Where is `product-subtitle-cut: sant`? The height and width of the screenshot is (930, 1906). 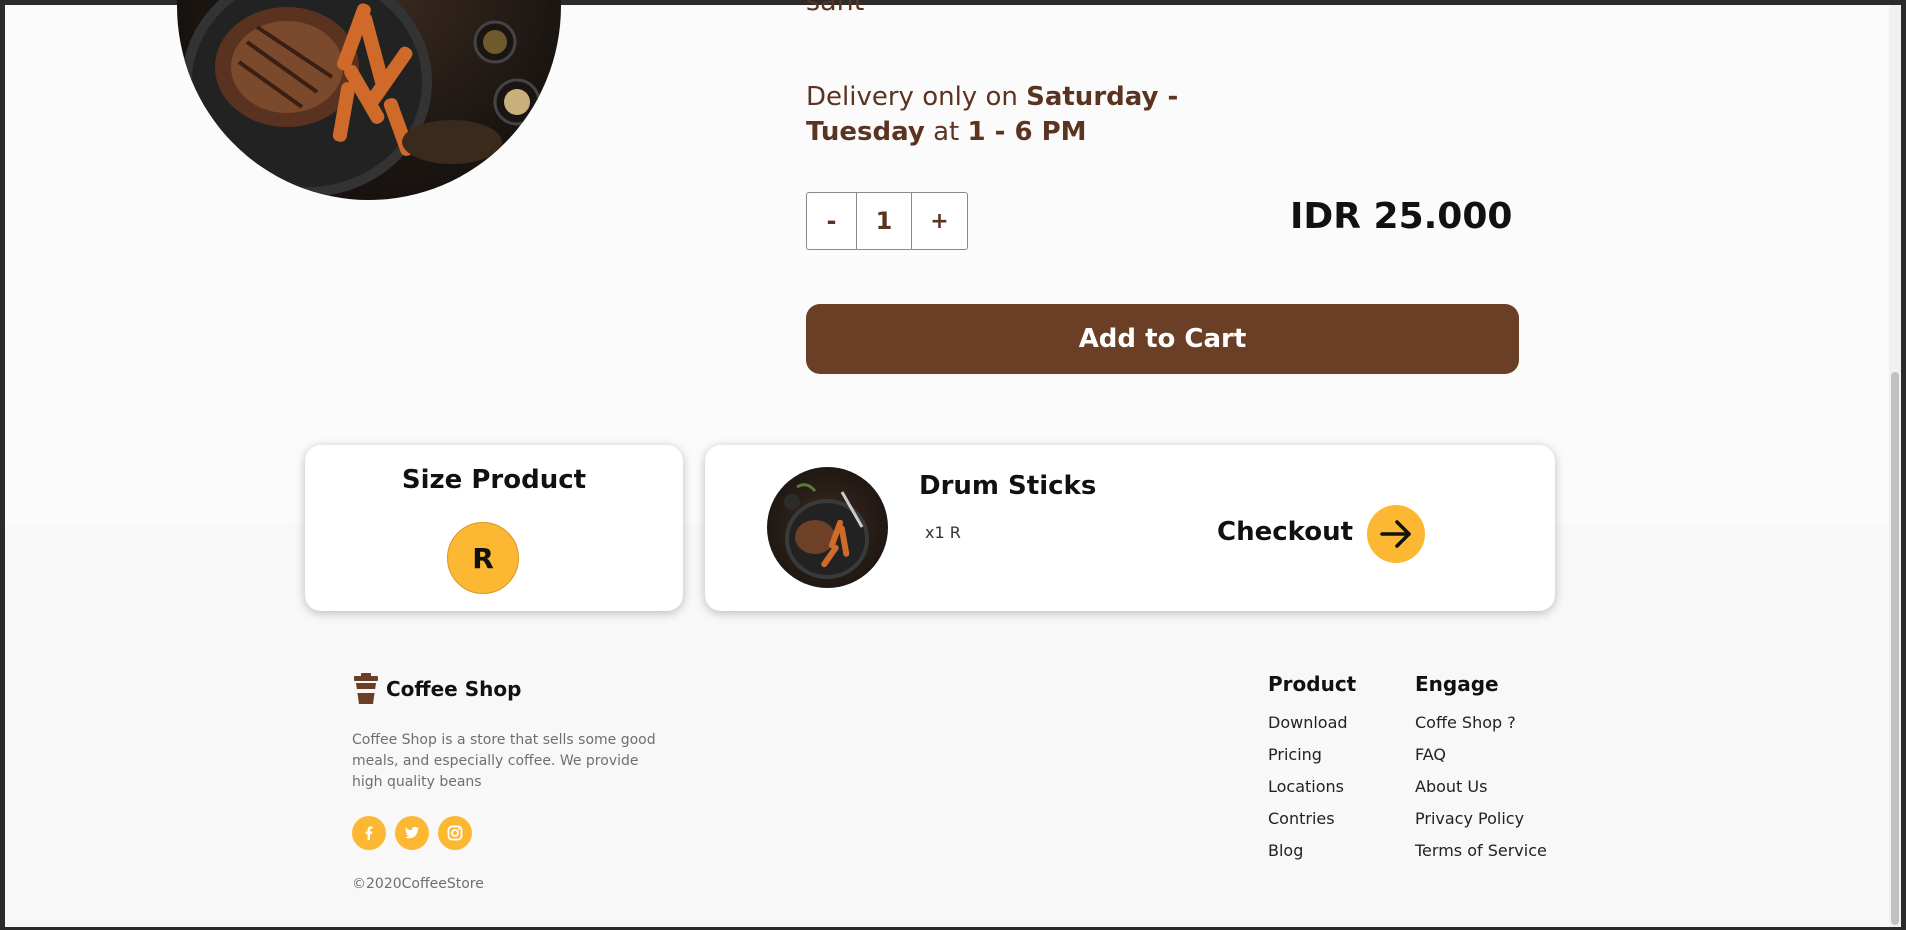 product-subtitle-cut: sant is located at coordinates (835, 8).